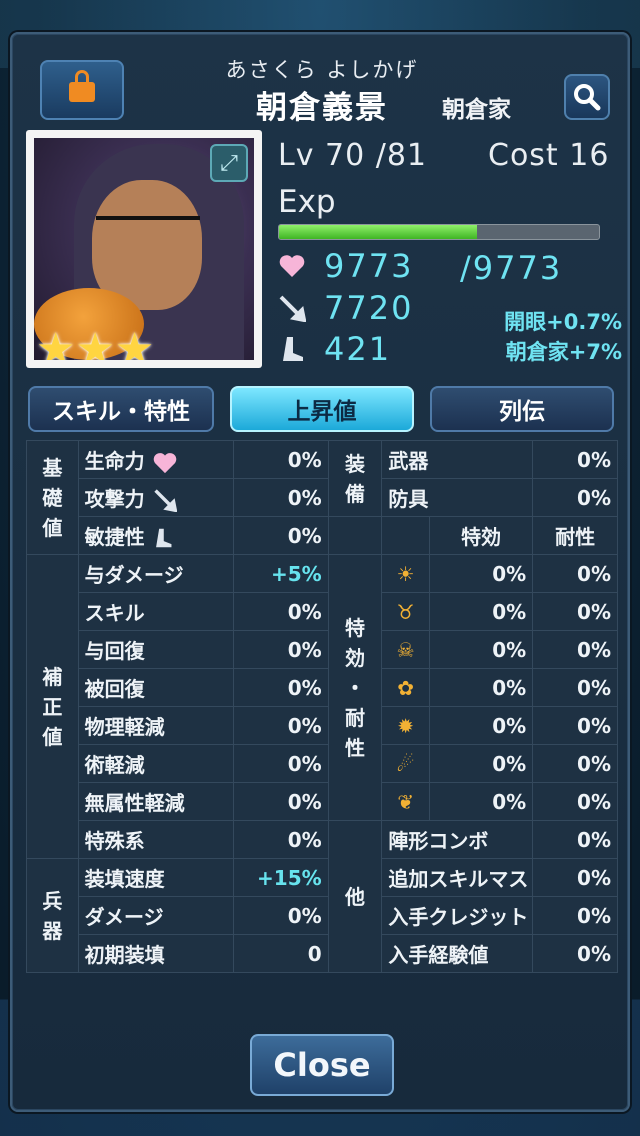 This screenshot has height=1136, width=640. Describe the element at coordinates (229, 163) in the screenshot. I see `expand-button: ⤢` at that location.